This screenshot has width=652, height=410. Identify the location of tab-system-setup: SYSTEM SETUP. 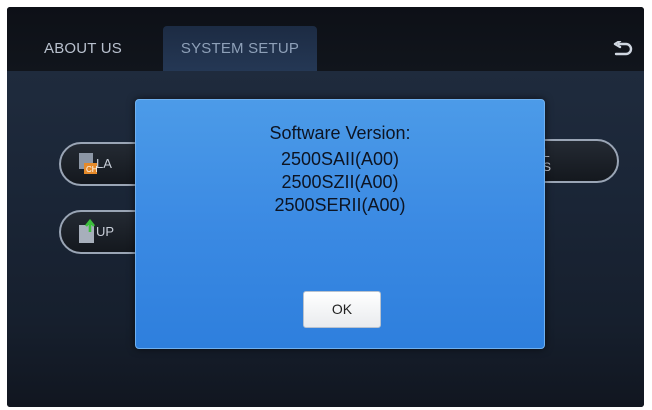
(240, 49).